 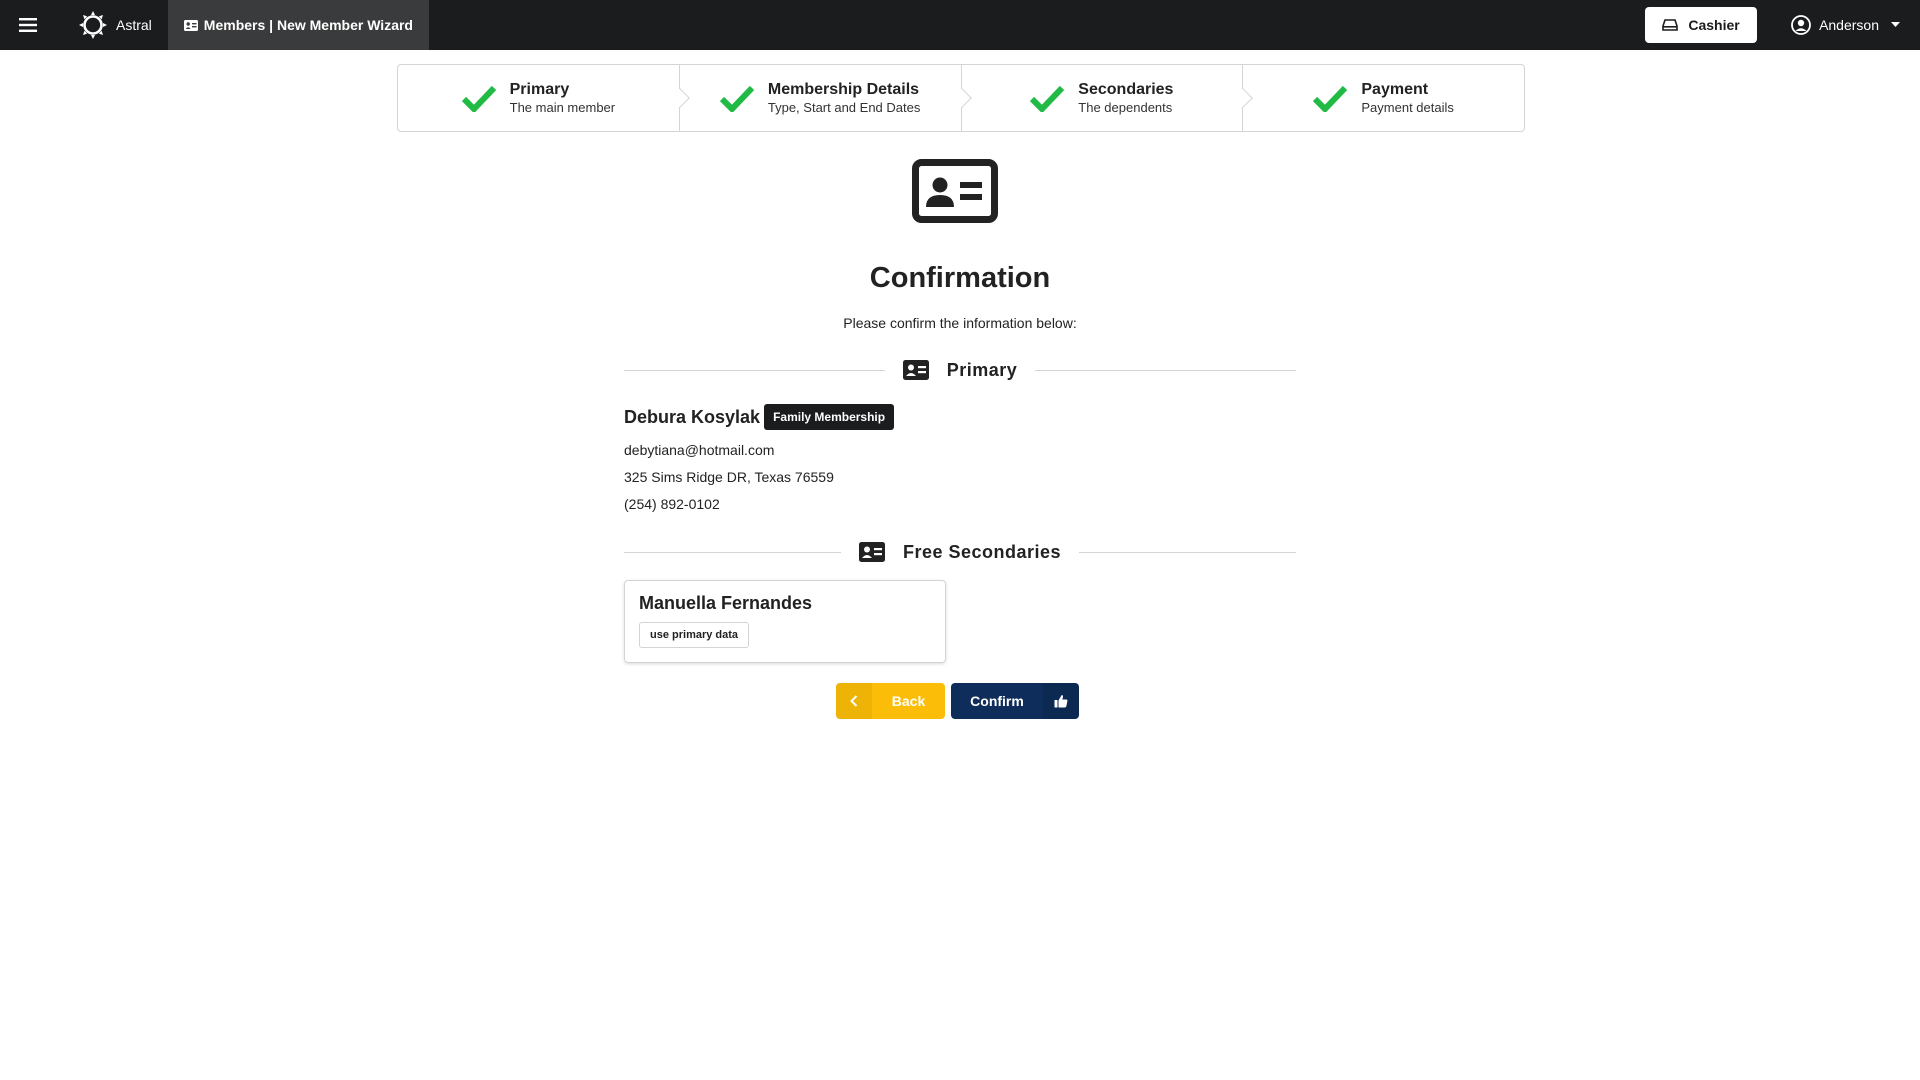 I want to click on user-menu: Anderson, so click(x=1845, y=25).